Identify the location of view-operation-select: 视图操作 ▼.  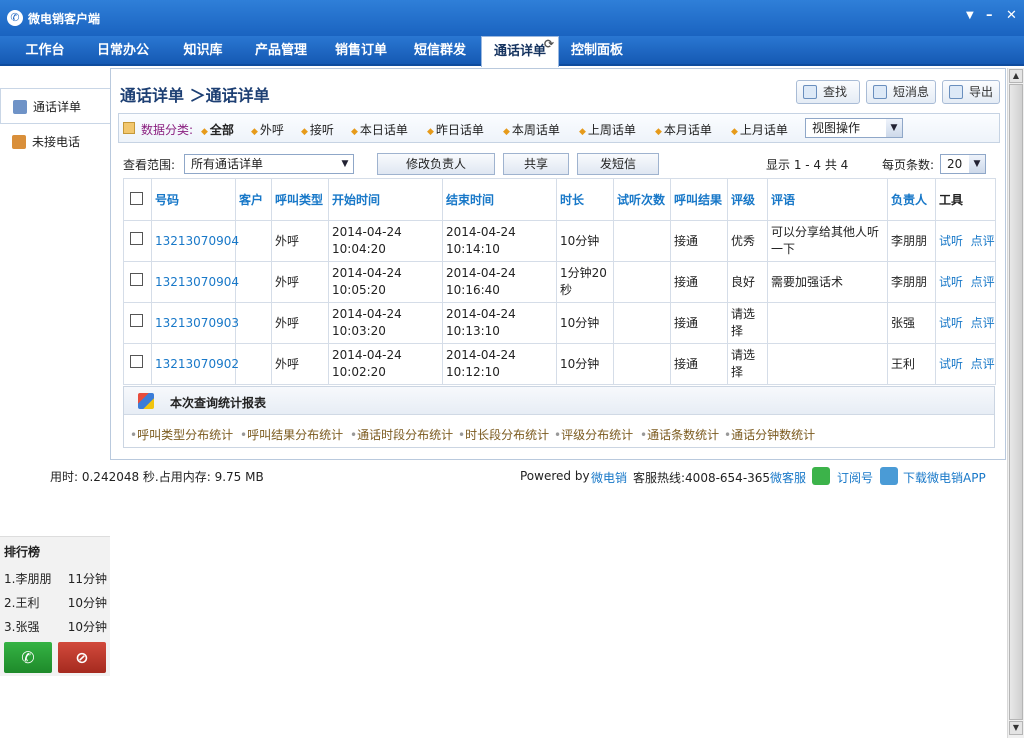
(854, 128).